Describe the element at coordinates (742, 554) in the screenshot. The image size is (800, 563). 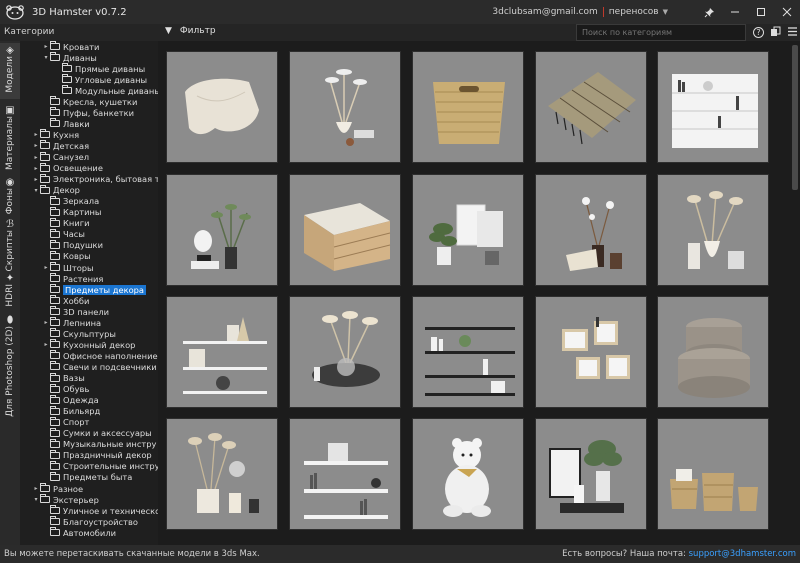
I see `support-email-link: support@3dhamster.com` at that location.